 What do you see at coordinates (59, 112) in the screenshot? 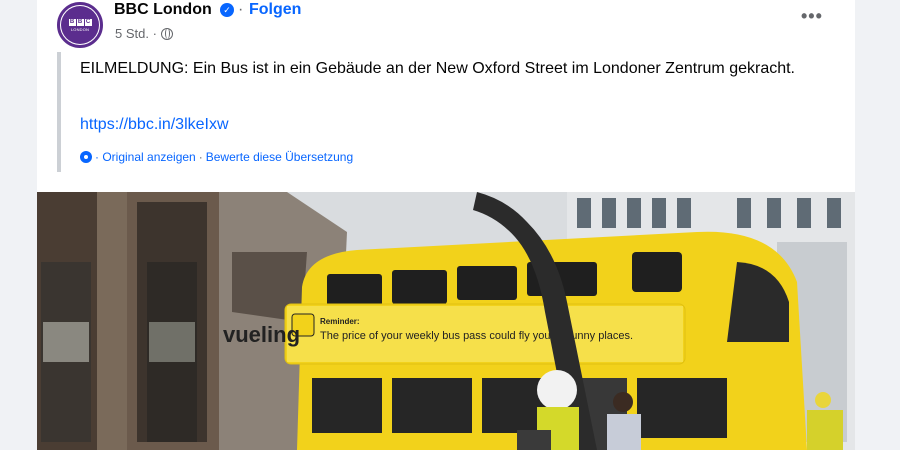
I see `quote-bar` at bounding box center [59, 112].